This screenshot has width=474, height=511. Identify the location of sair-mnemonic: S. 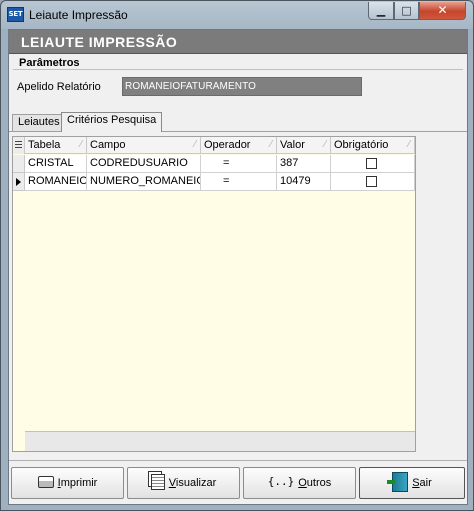
(416, 483).